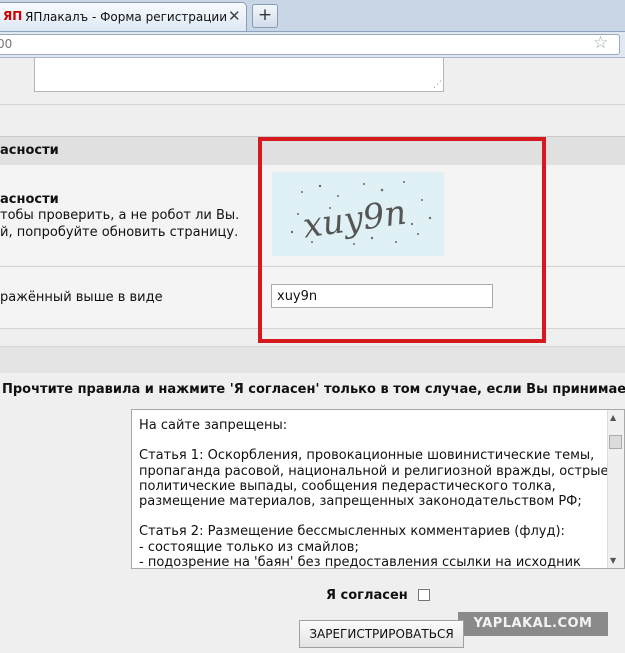 This screenshot has width=625, height=653. What do you see at coordinates (615, 442) in the screenshot?
I see `scroll-thumb` at bounding box center [615, 442].